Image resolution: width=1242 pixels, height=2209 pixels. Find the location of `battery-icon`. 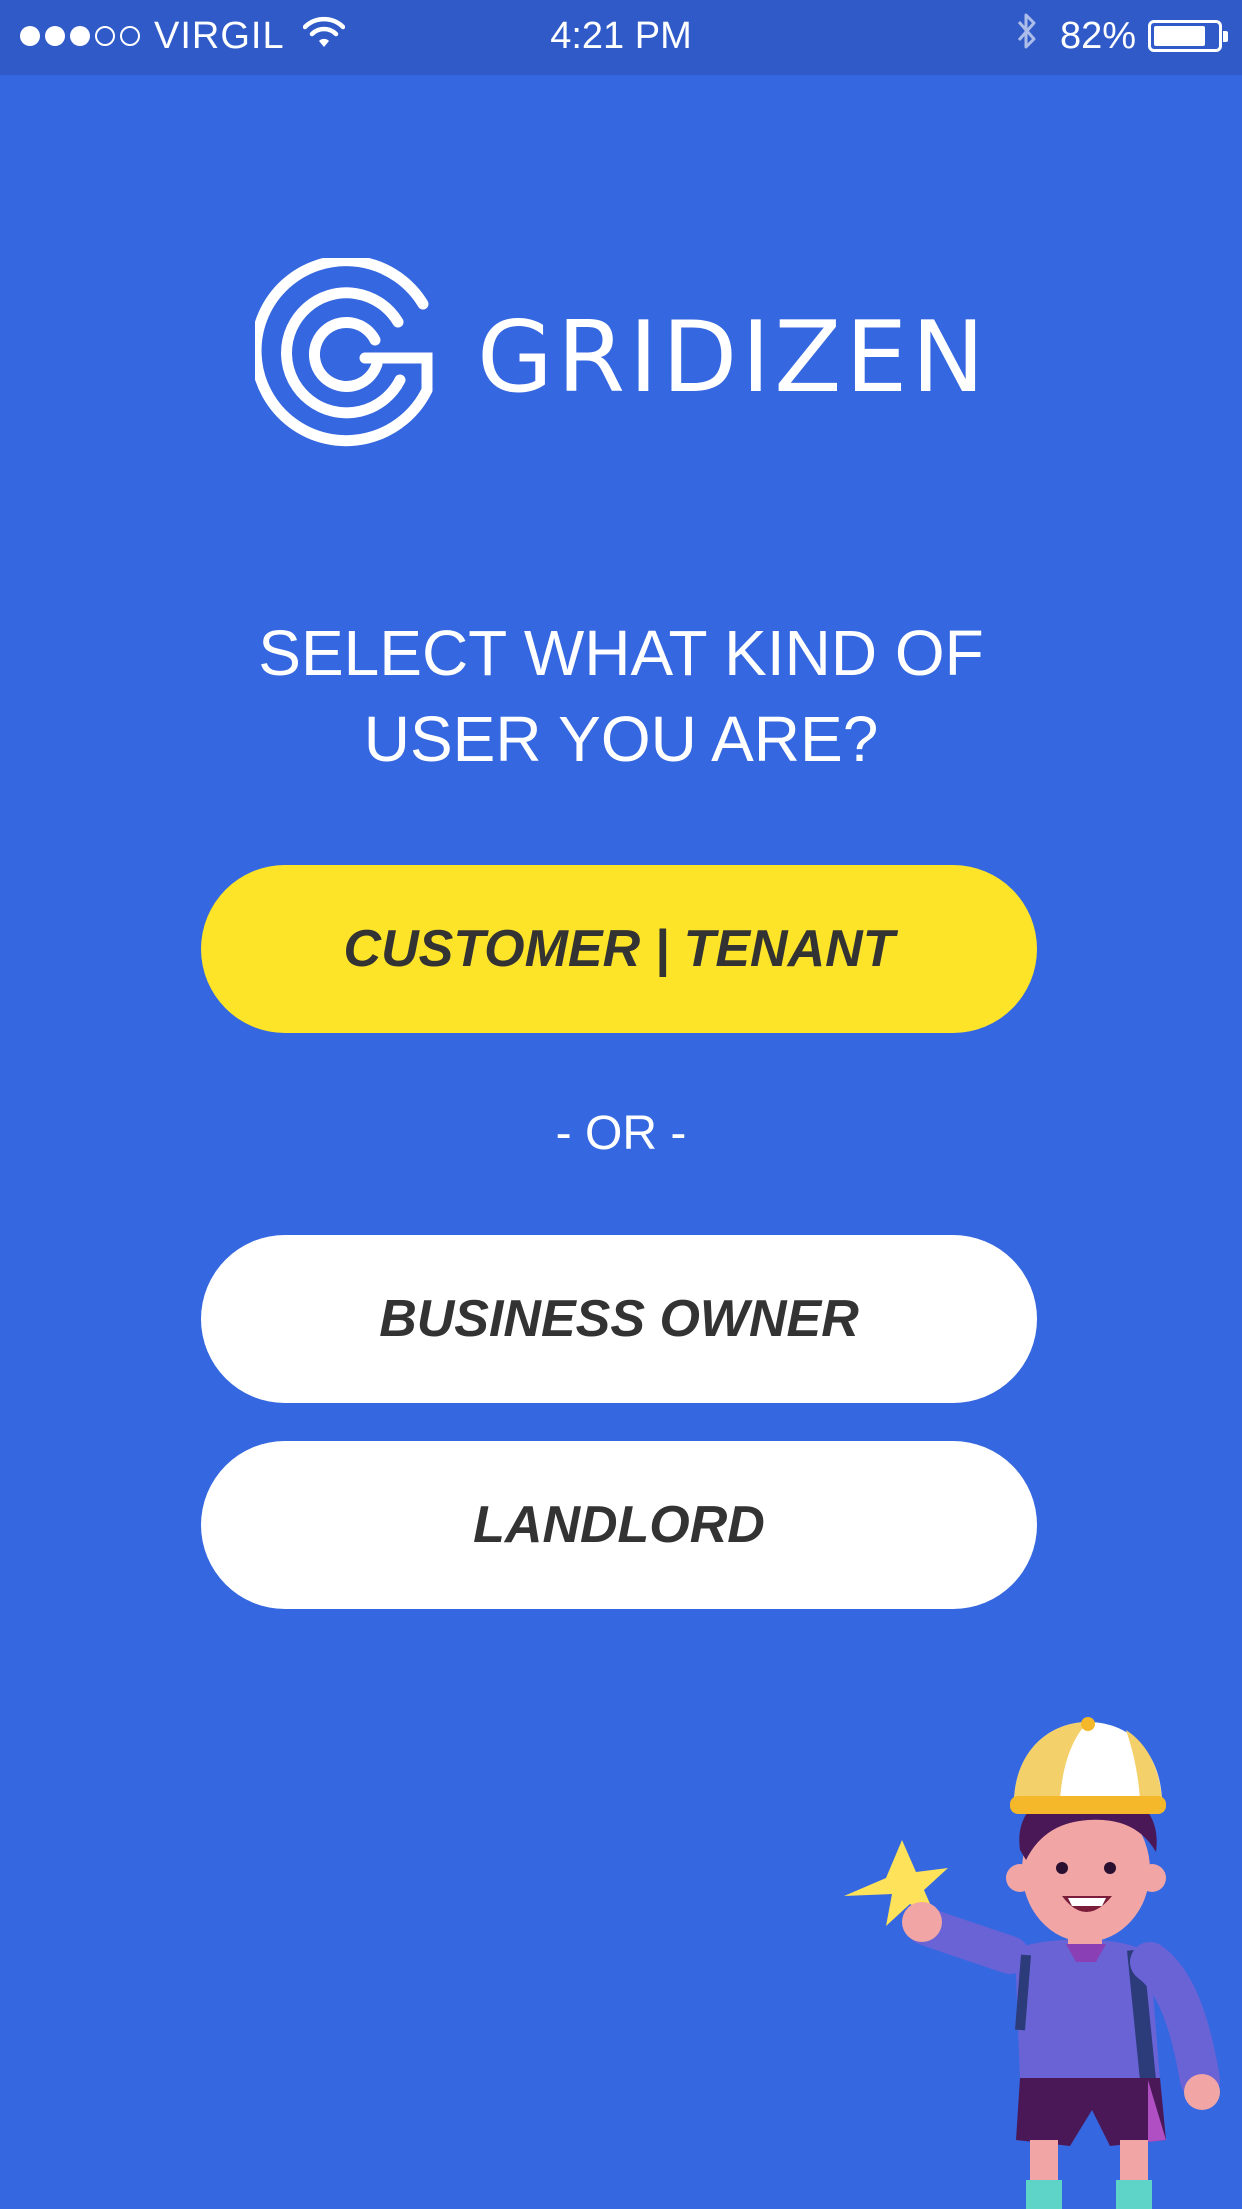

battery-icon is located at coordinates (1188, 36).